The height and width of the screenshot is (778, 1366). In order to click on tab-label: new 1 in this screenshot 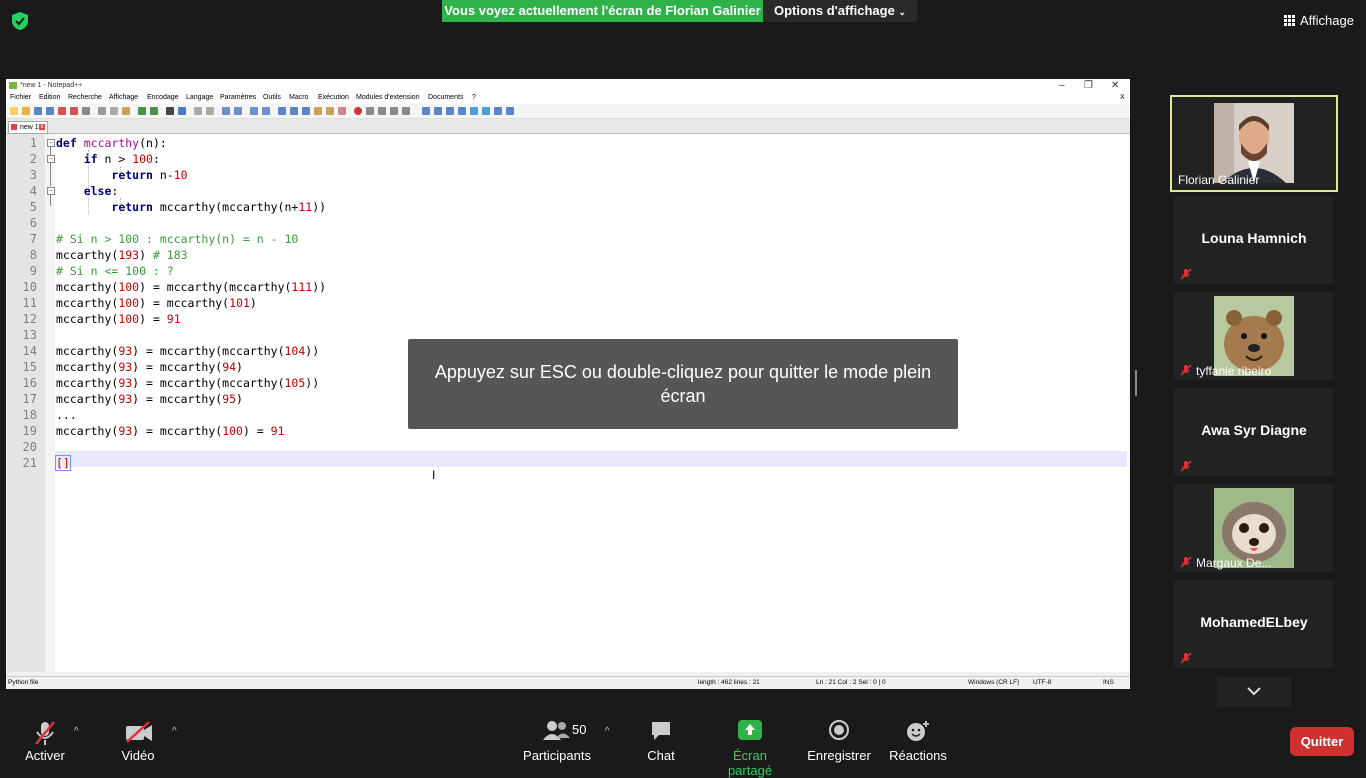, I will do `click(29, 127)`.